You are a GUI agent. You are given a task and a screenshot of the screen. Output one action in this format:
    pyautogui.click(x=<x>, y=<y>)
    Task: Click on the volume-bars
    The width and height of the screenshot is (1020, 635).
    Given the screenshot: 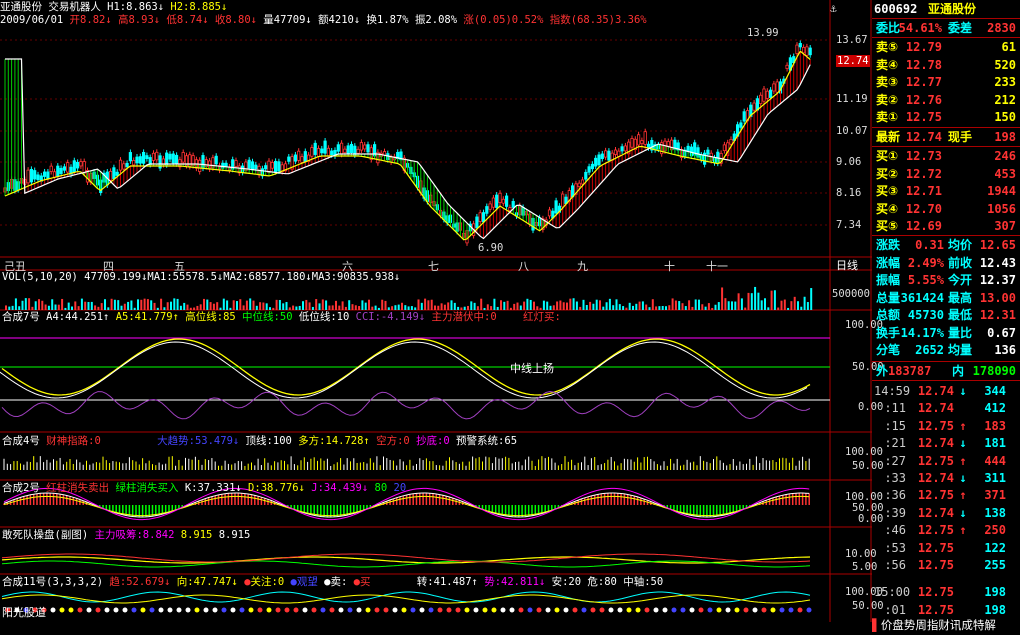 What is the action you would take?
    pyautogui.click(x=409, y=298)
    